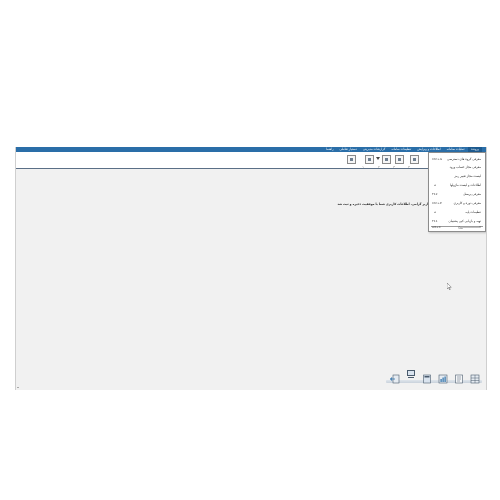 The width and height of the screenshot is (500, 500). I want to click on dock-monitor-icon, so click(411, 374).